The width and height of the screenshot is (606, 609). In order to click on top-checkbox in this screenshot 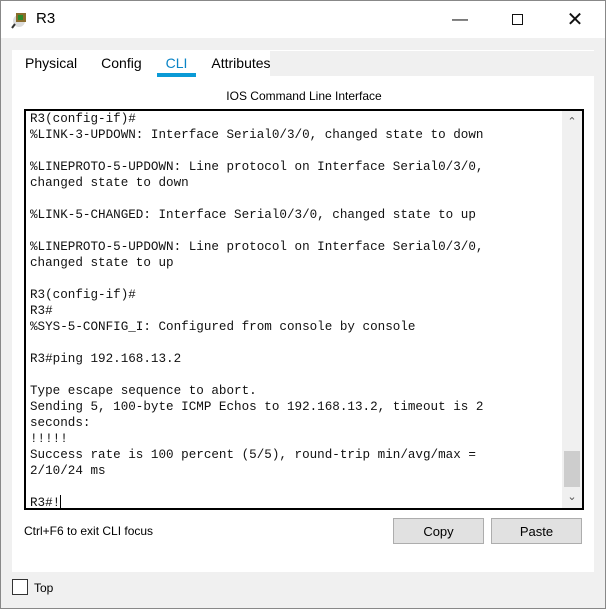, I will do `click(20, 587)`.